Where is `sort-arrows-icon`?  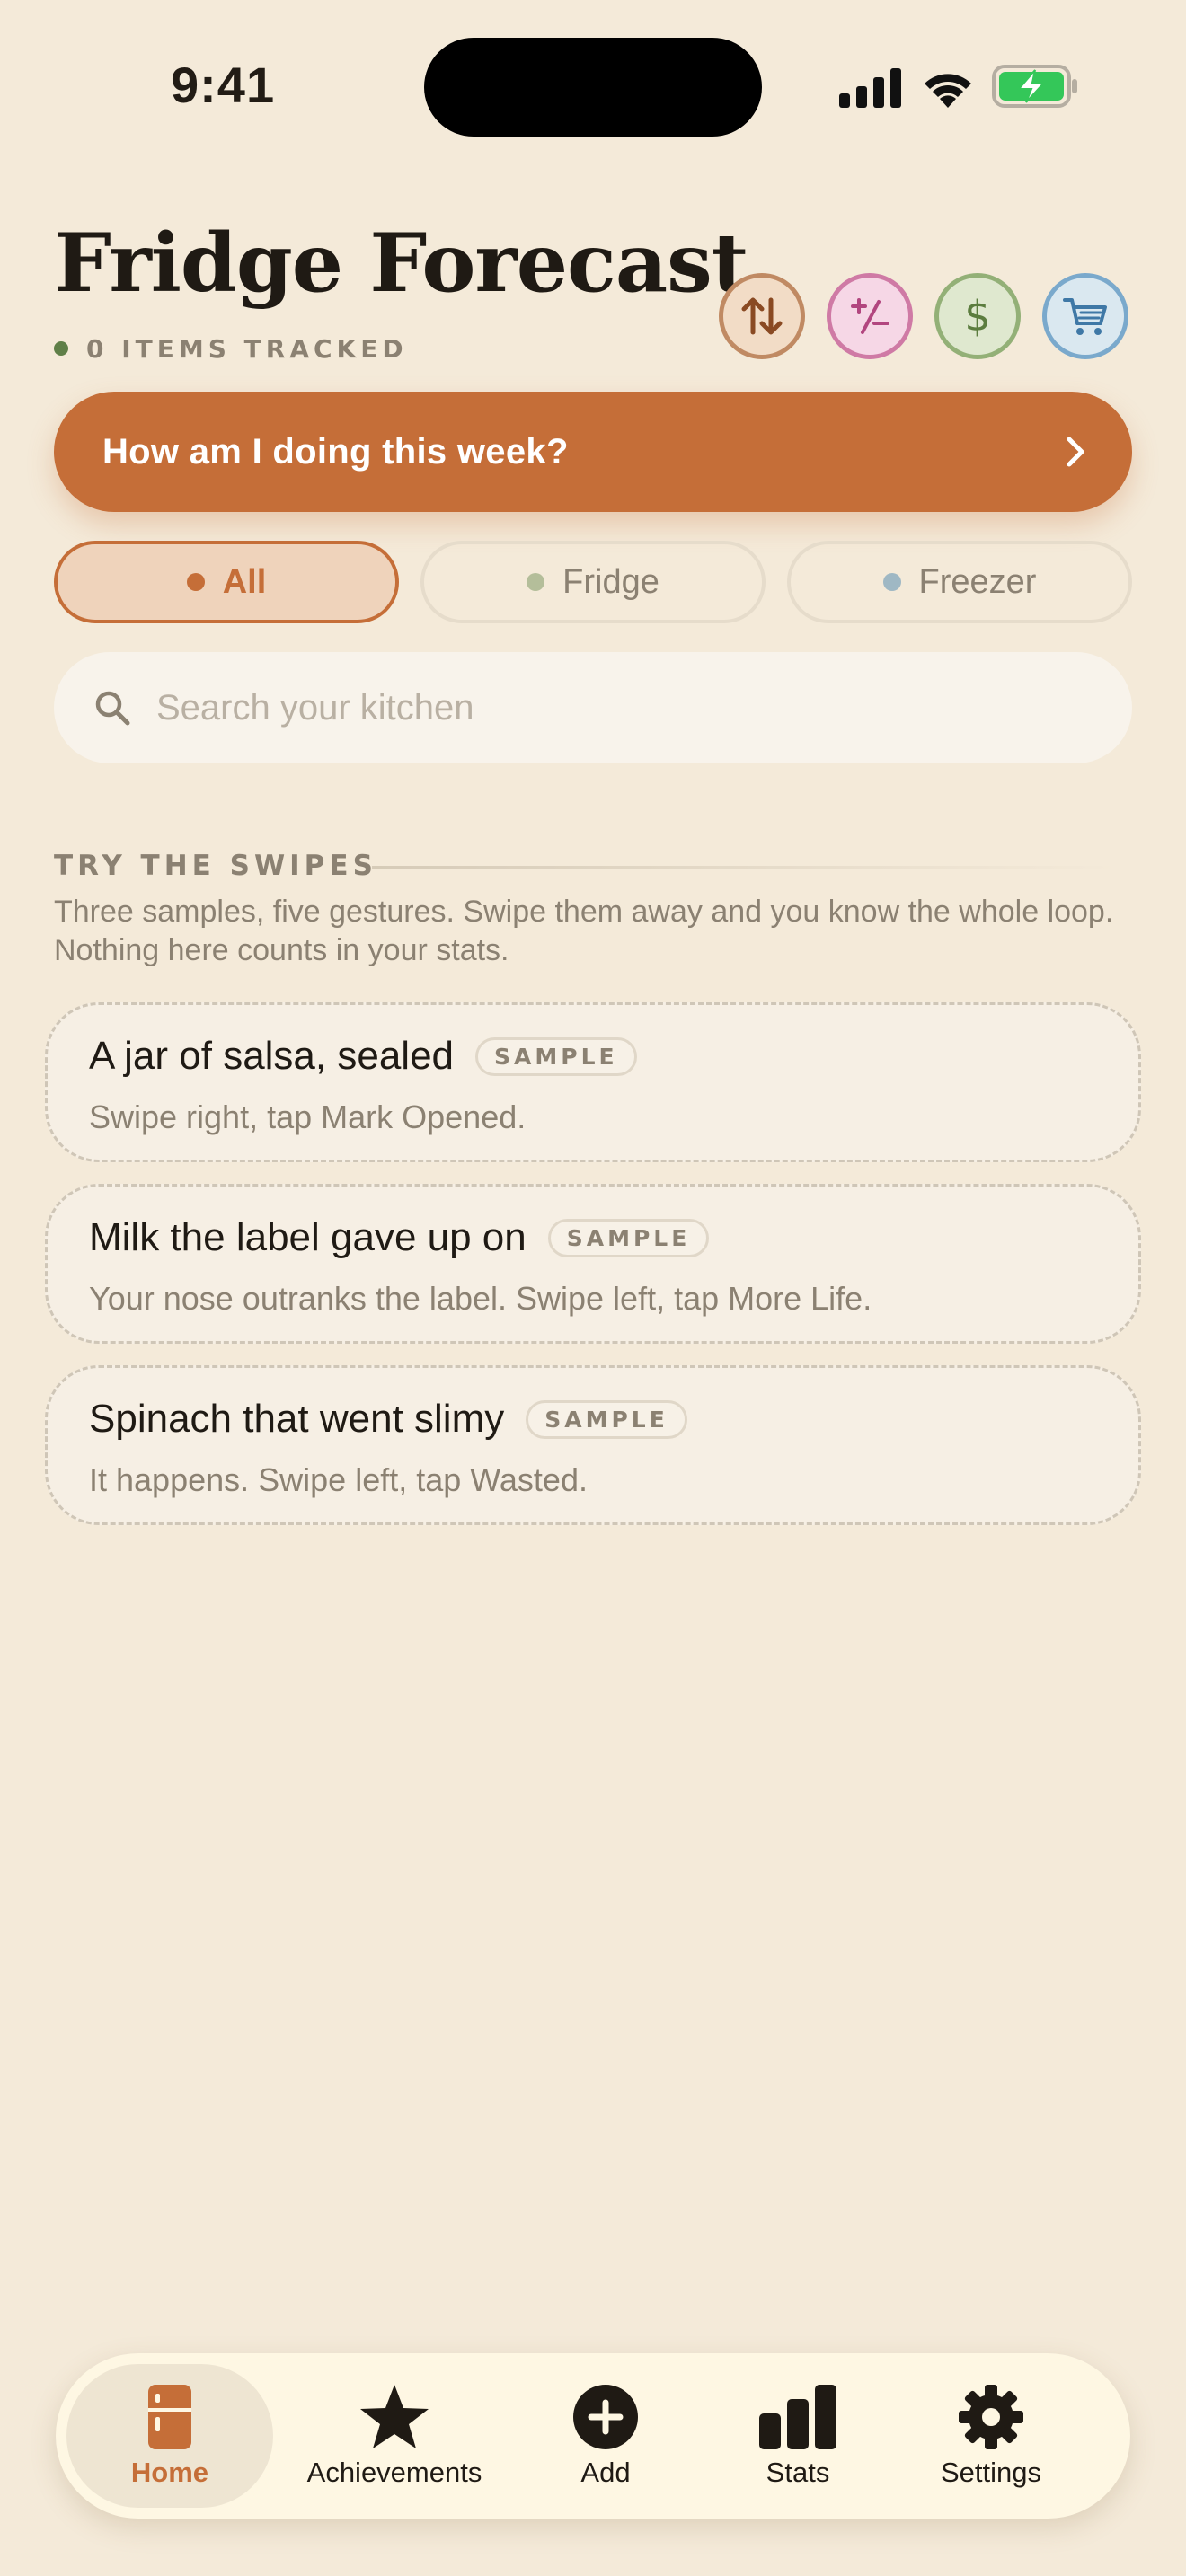
sort-arrows-icon is located at coordinates (762, 316).